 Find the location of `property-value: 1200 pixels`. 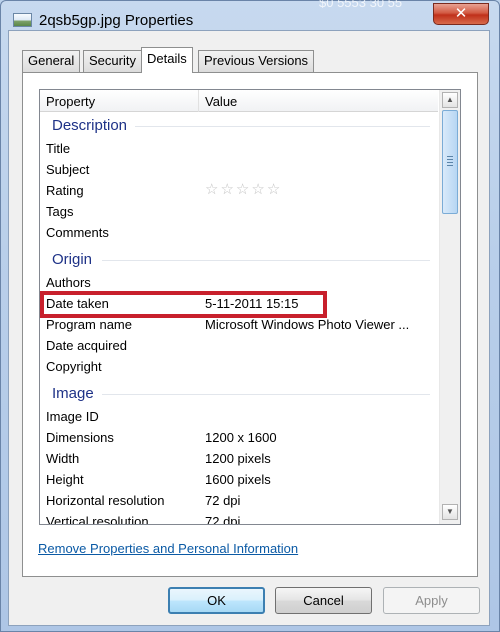

property-value: 1200 pixels is located at coordinates (238, 458).